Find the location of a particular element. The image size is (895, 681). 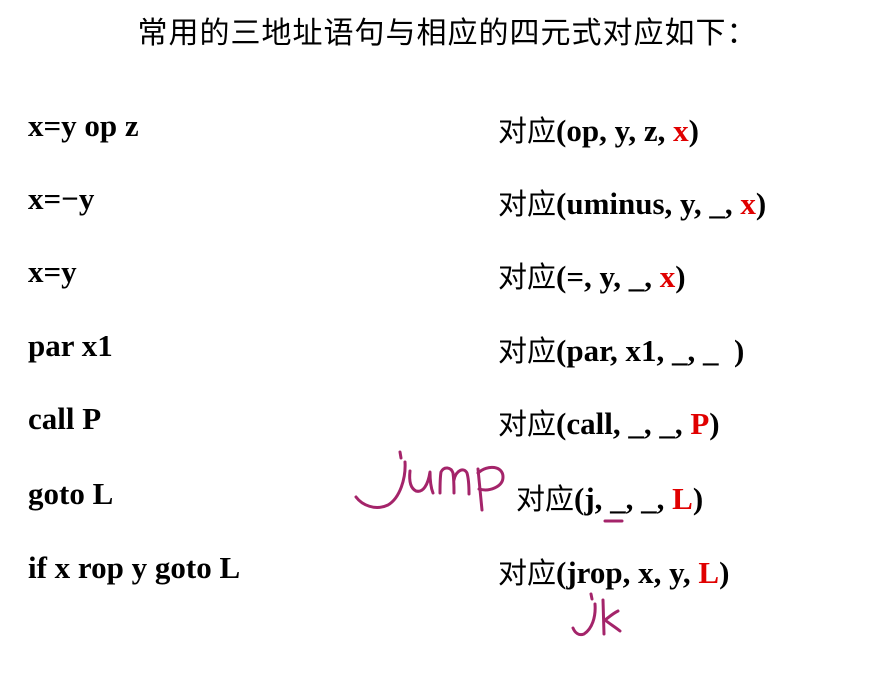

handwritten-jr-note is located at coordinates (596, 614).